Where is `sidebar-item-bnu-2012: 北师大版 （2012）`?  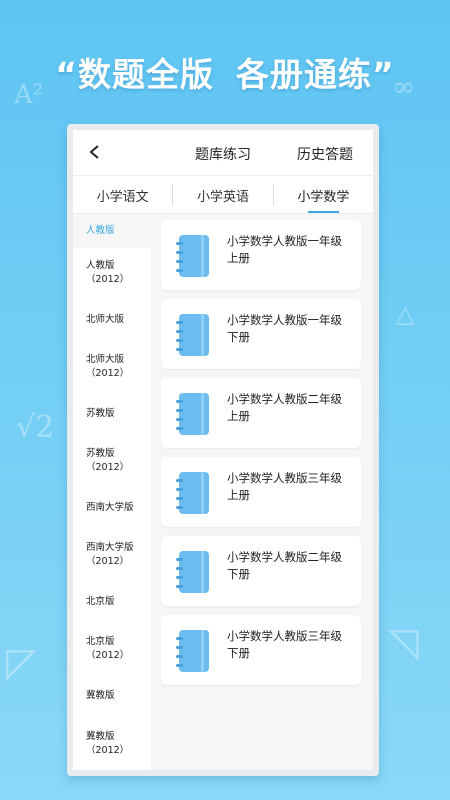
sidebar-item-bnu-2012: 北师大版 （2012） is located at coordinates (112, 367).